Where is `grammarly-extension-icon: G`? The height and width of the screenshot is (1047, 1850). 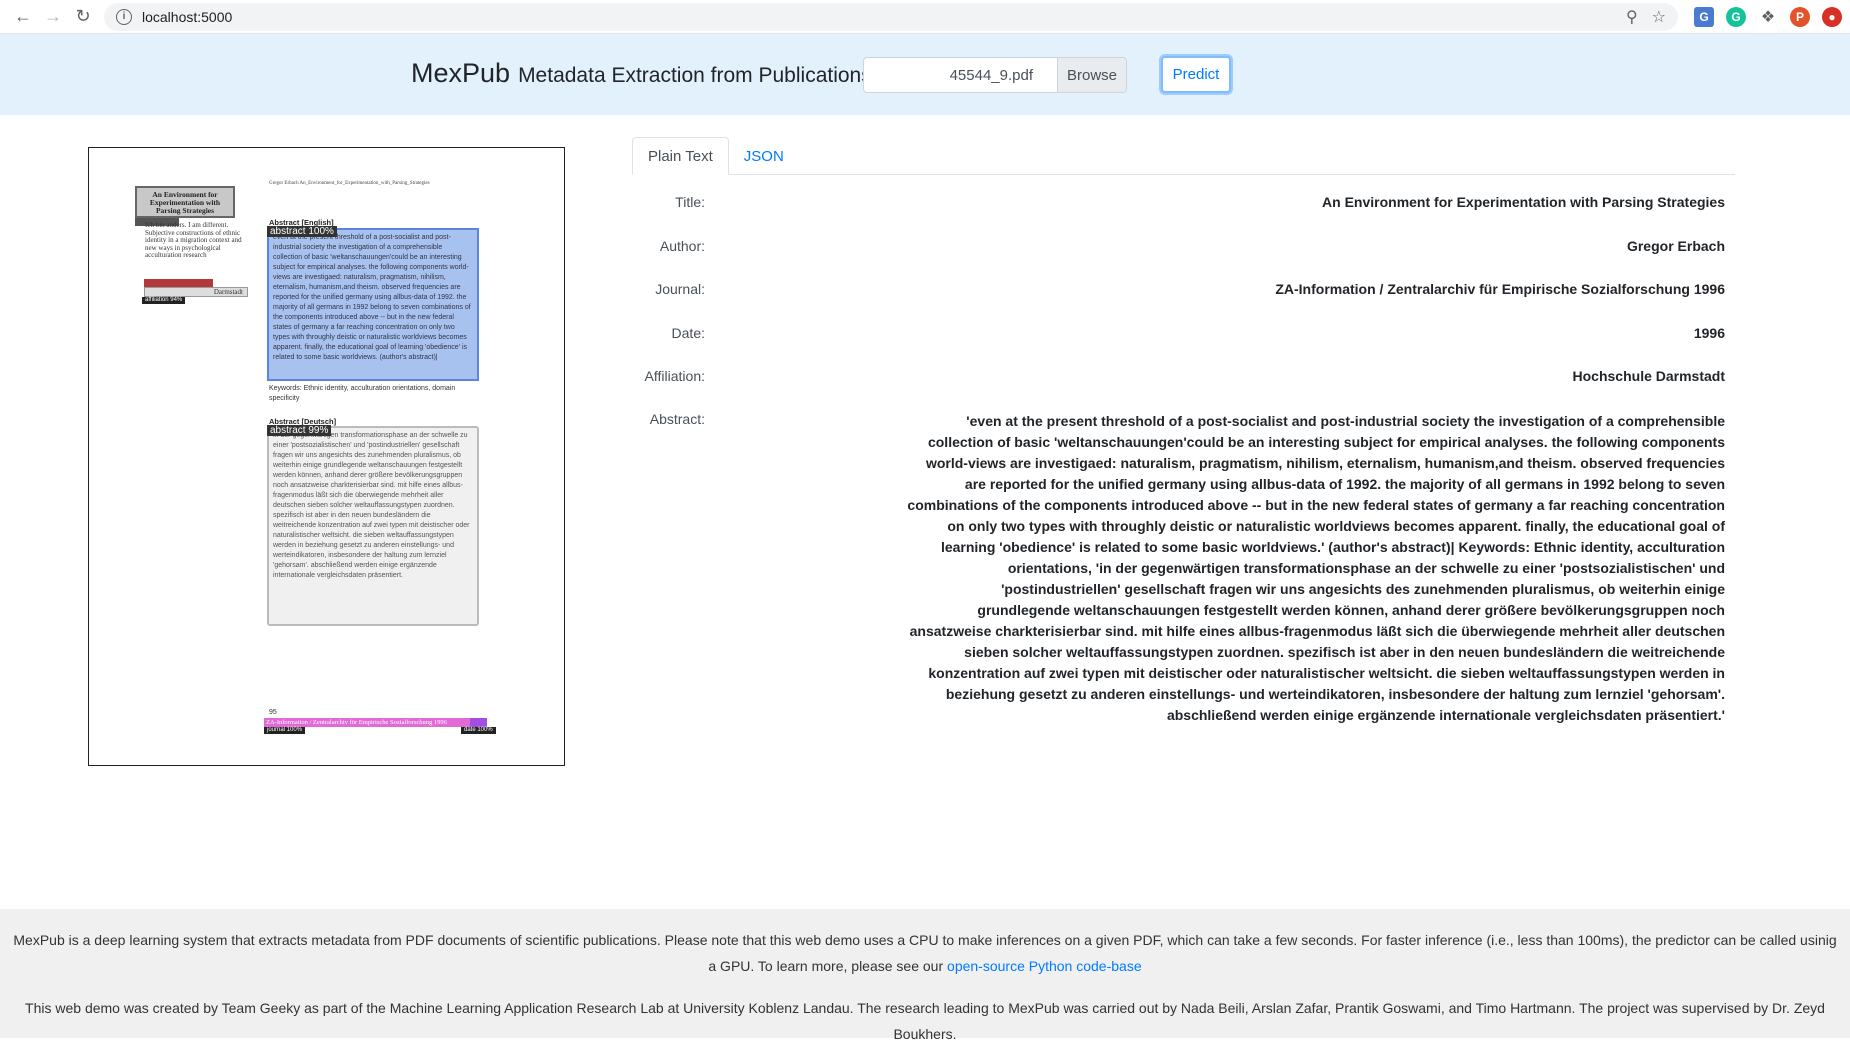
grammarly-extension-icon: G is located at coordinates (1736, 16).